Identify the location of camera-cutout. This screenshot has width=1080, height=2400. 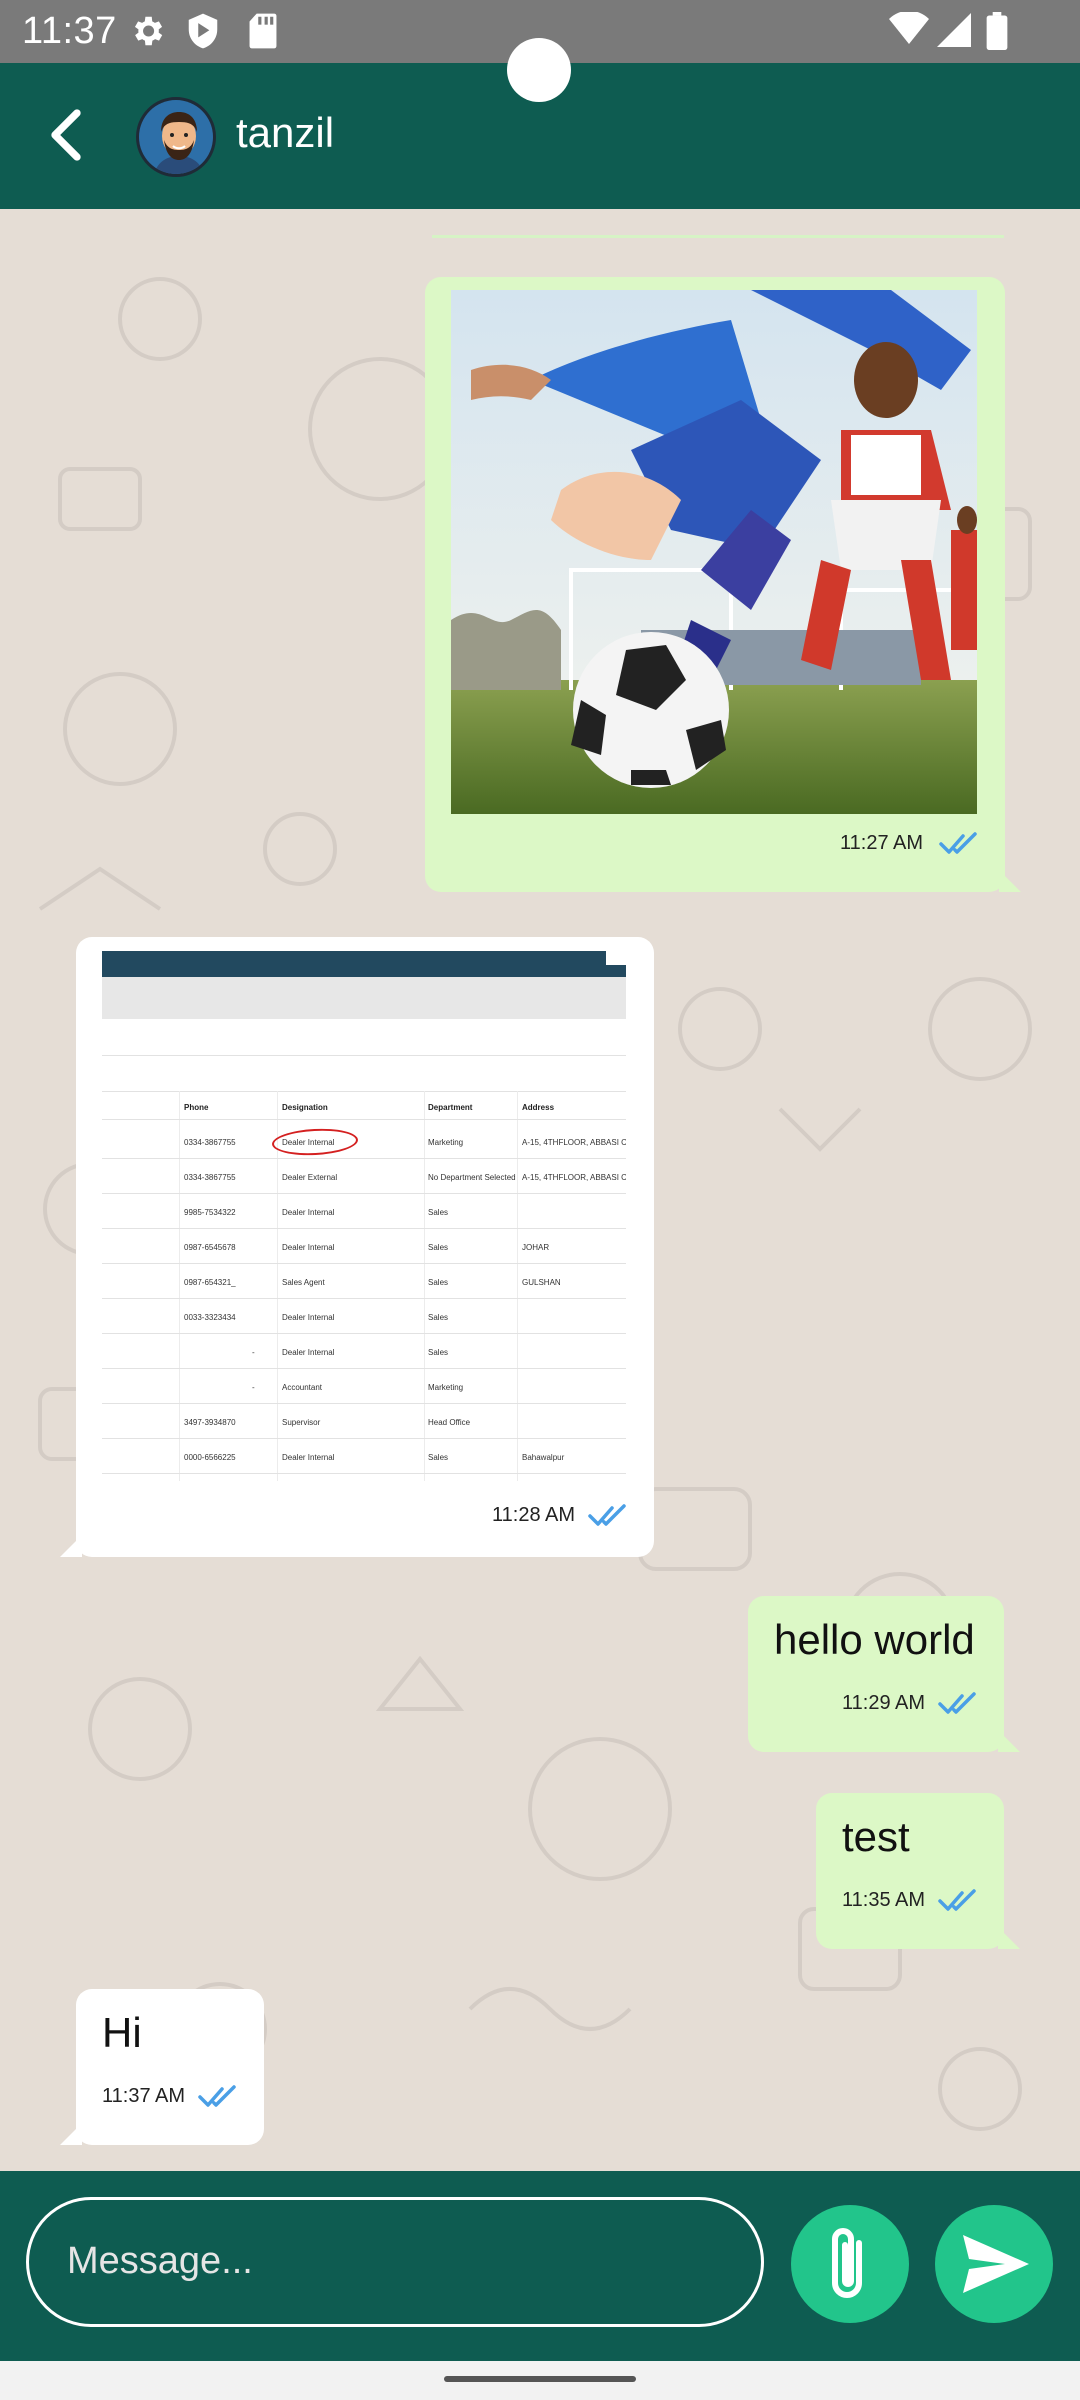
(539, 70).